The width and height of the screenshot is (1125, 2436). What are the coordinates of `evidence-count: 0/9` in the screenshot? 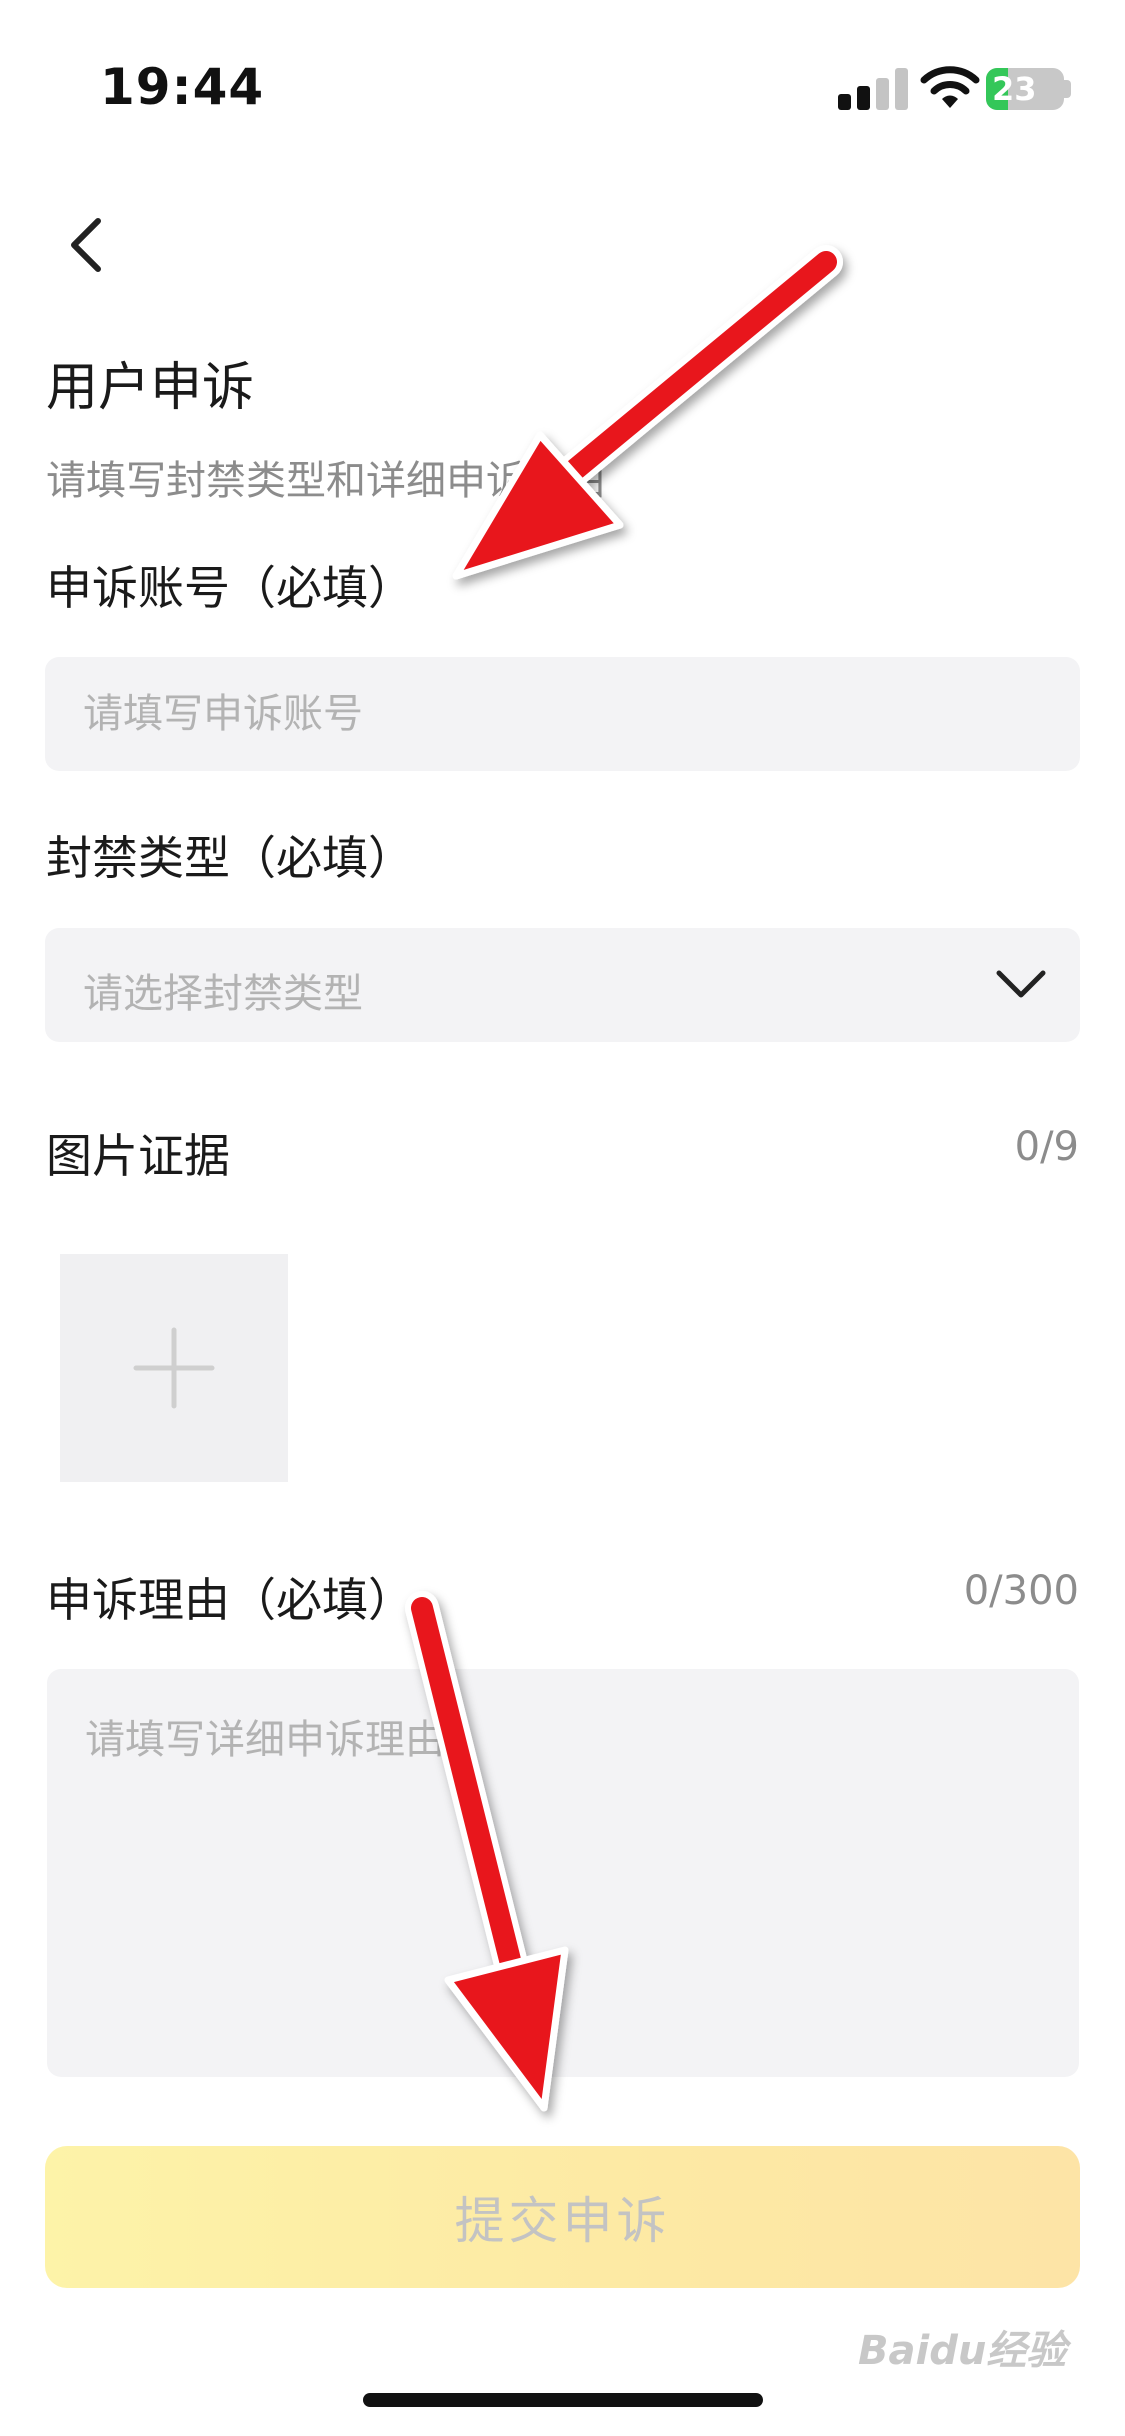 It's located at (1046, 1147).